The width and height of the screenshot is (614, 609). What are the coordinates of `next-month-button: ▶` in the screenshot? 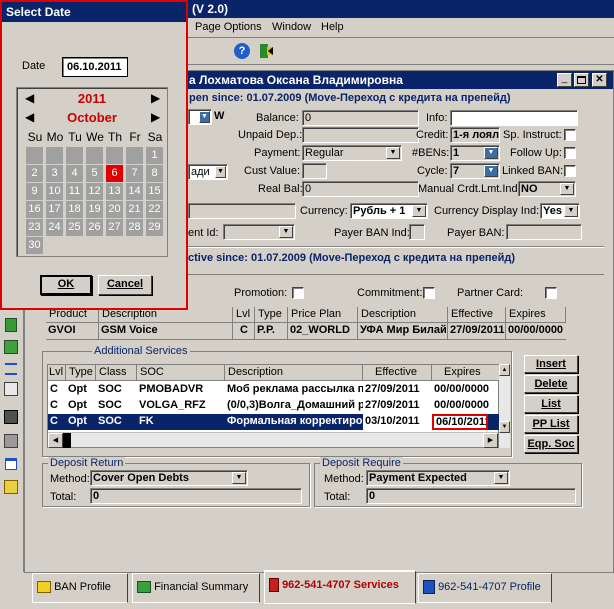 It's located at (155, 117).